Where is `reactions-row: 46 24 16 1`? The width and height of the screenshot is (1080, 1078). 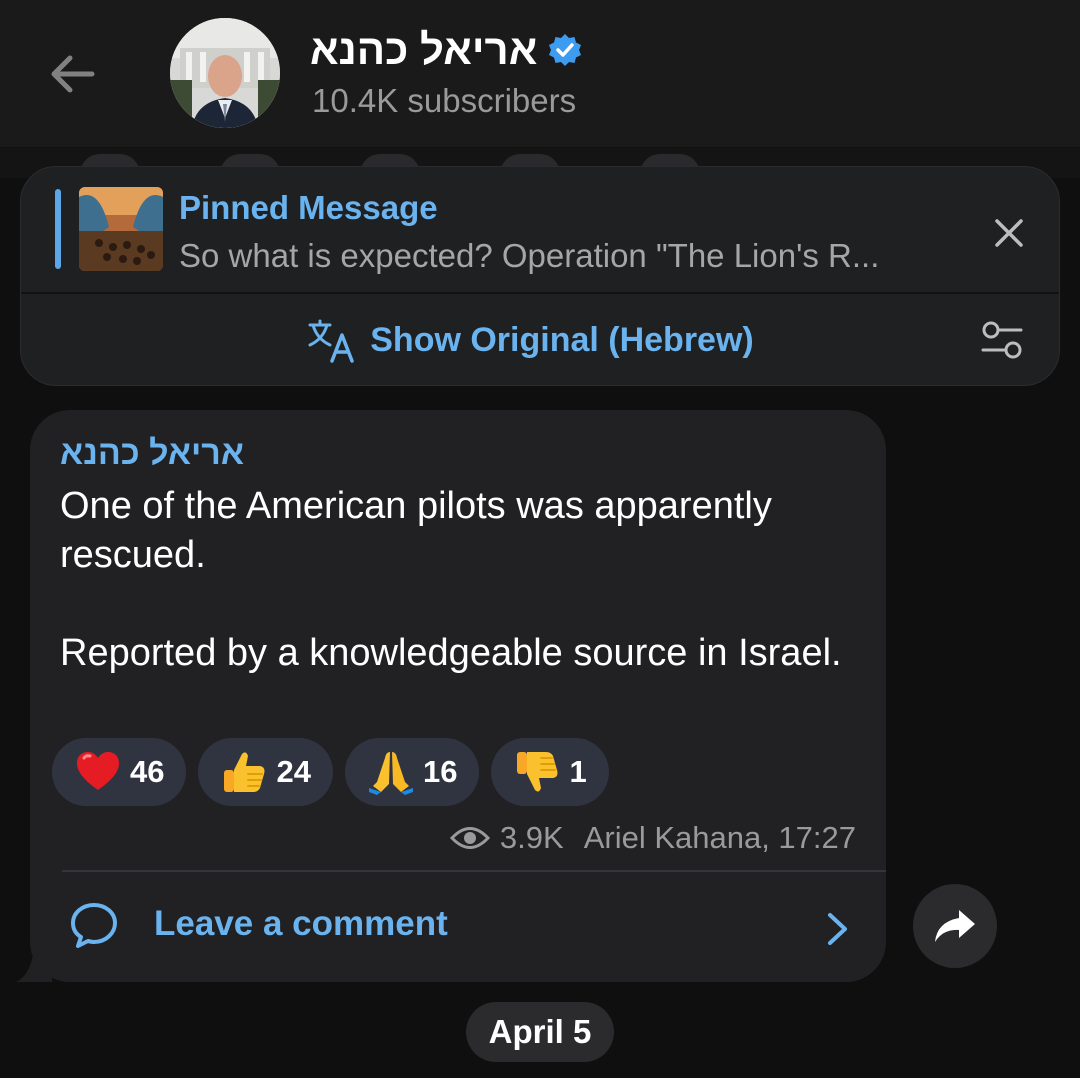
reactions-row: 46 24 16 1 is located at coordinates (330, 772).